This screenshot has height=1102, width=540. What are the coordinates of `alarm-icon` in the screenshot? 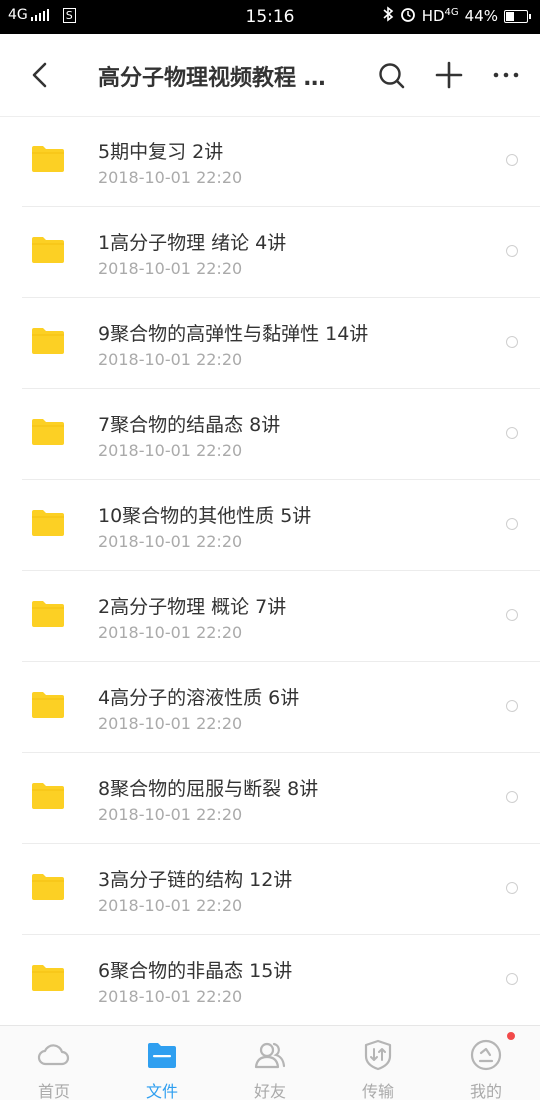 It's located at (408, 16).